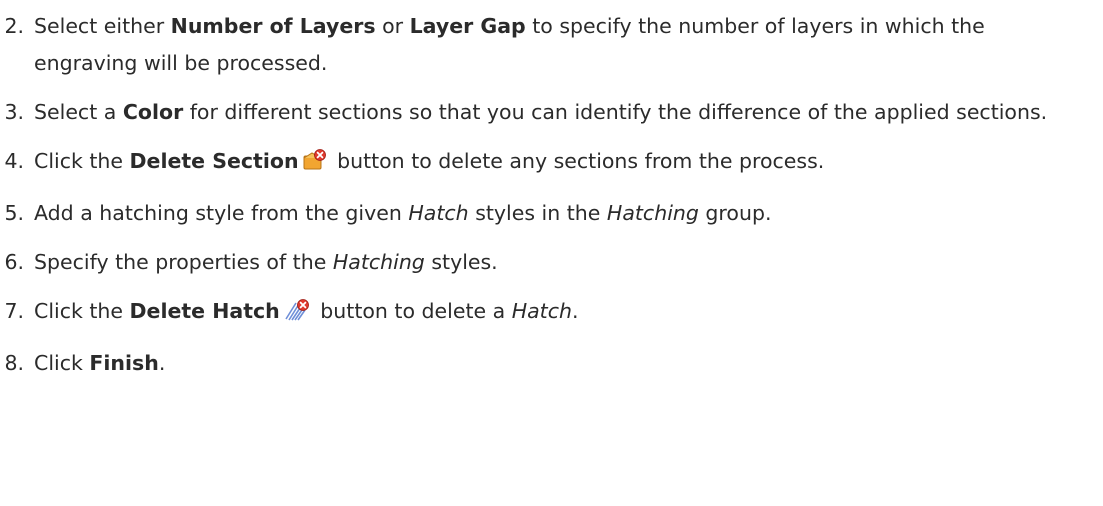 Image resolution: width=1103 pixels, height=506 pixels. I want to click on step-number: 6., so click(14, 262).